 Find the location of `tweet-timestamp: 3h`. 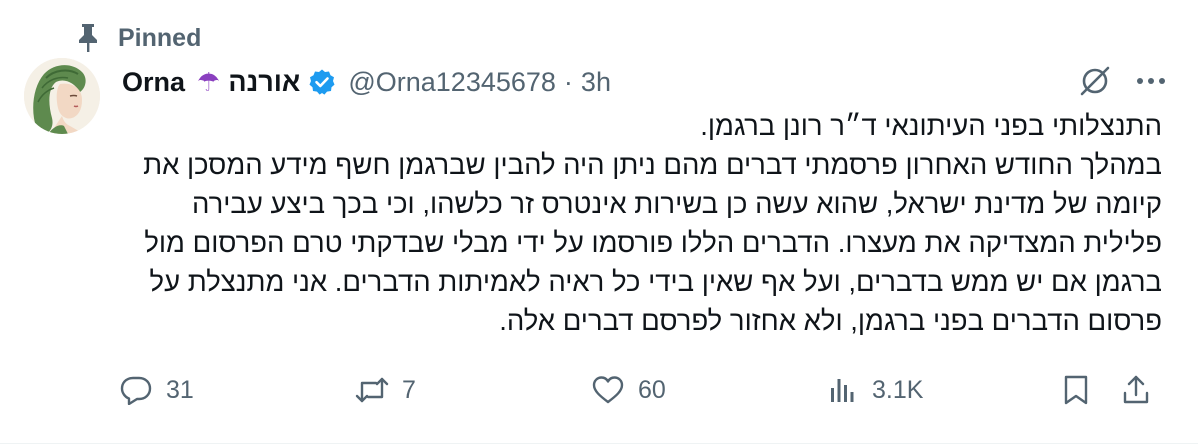

tweet-timestamp: 3h is located at coordinates (596, 82).